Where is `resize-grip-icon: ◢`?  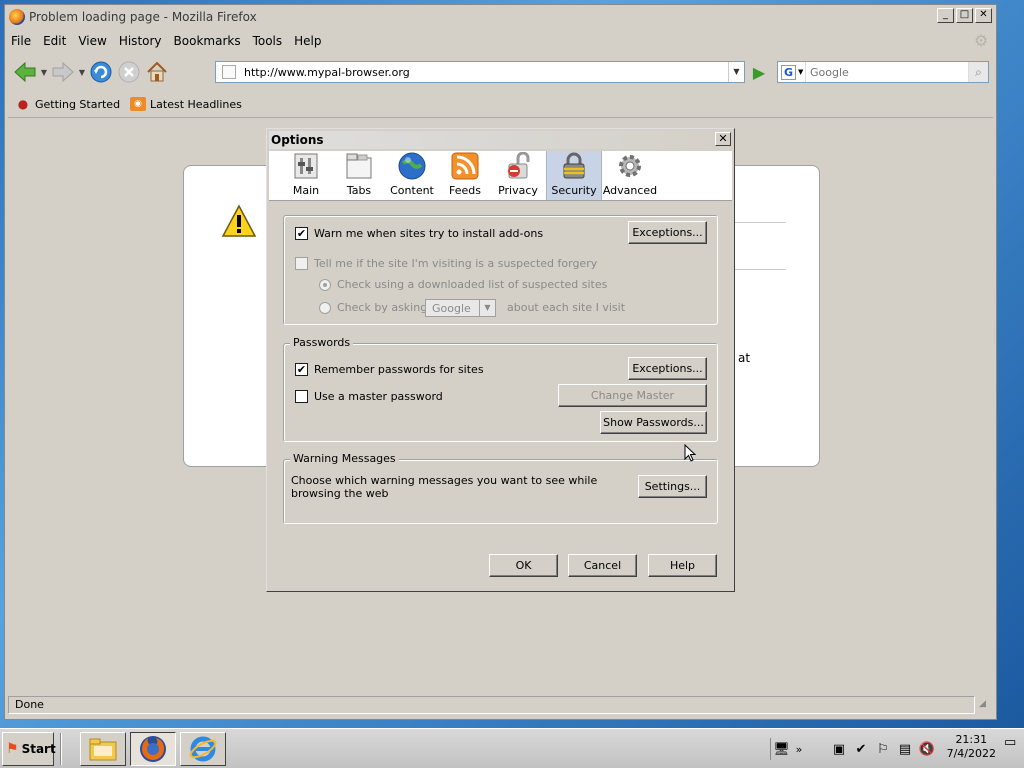
resize-grip-icon: ◢ is located at coordinates (985, 705).